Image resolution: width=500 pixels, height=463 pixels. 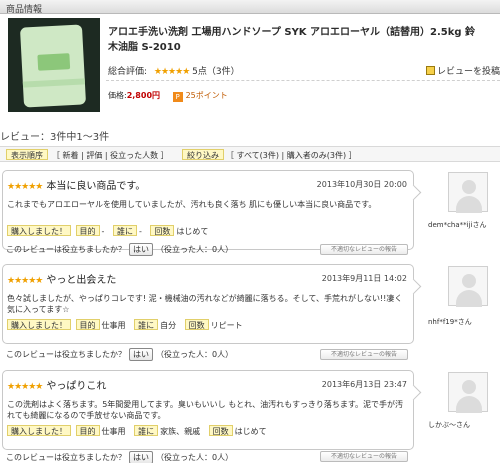 What do you see at coordinates (364, 278) in the screenshot?
I see `review-date: 2013年9月11日 14:02` at bounding box center [364, 278].